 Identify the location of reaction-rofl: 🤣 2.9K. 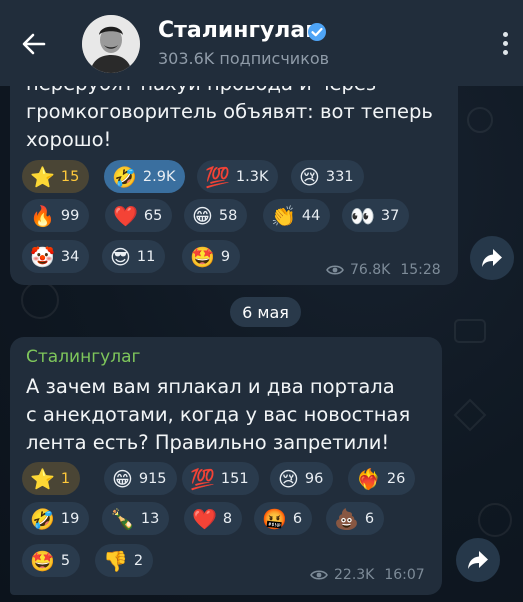
(145, 176).